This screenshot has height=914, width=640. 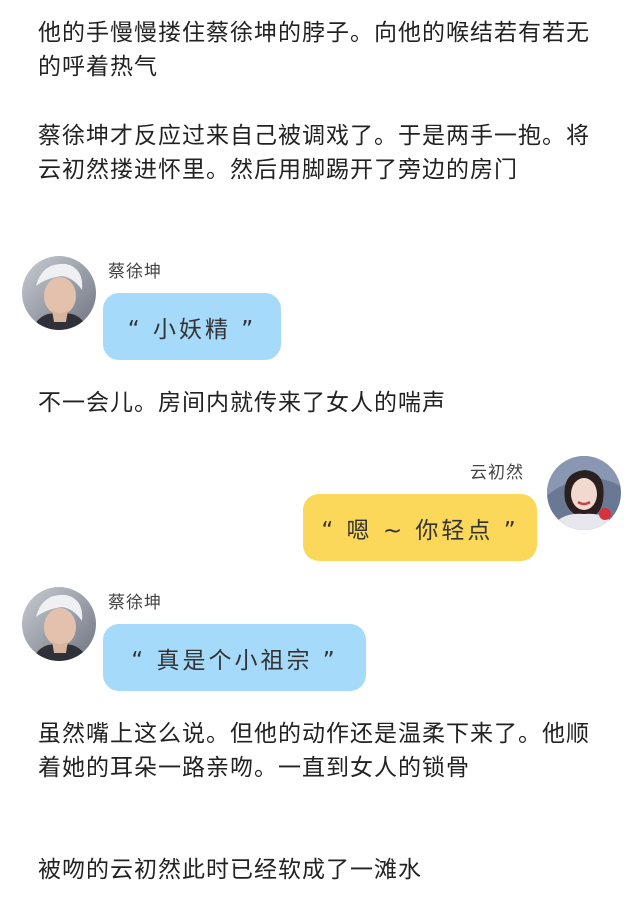 What do you see at coordinates (192, 326) in the screenshot?
I see `chat-bubble: “ 小妖精 ”` at bounding box center [192, 326].